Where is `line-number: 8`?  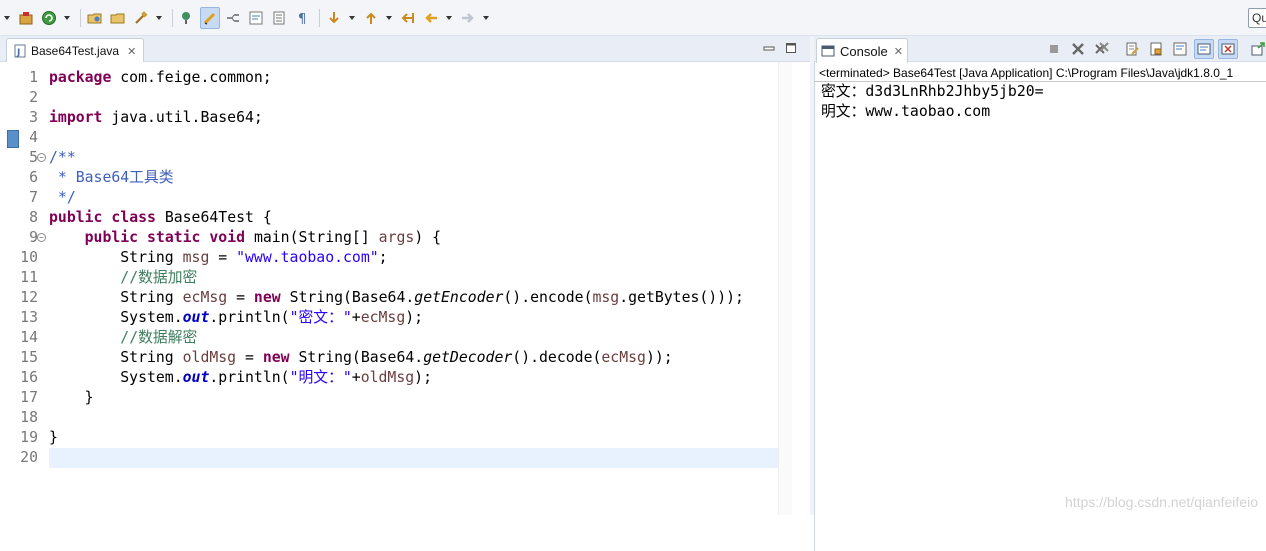
line-number: 8 is located at coordinates (33, 217).